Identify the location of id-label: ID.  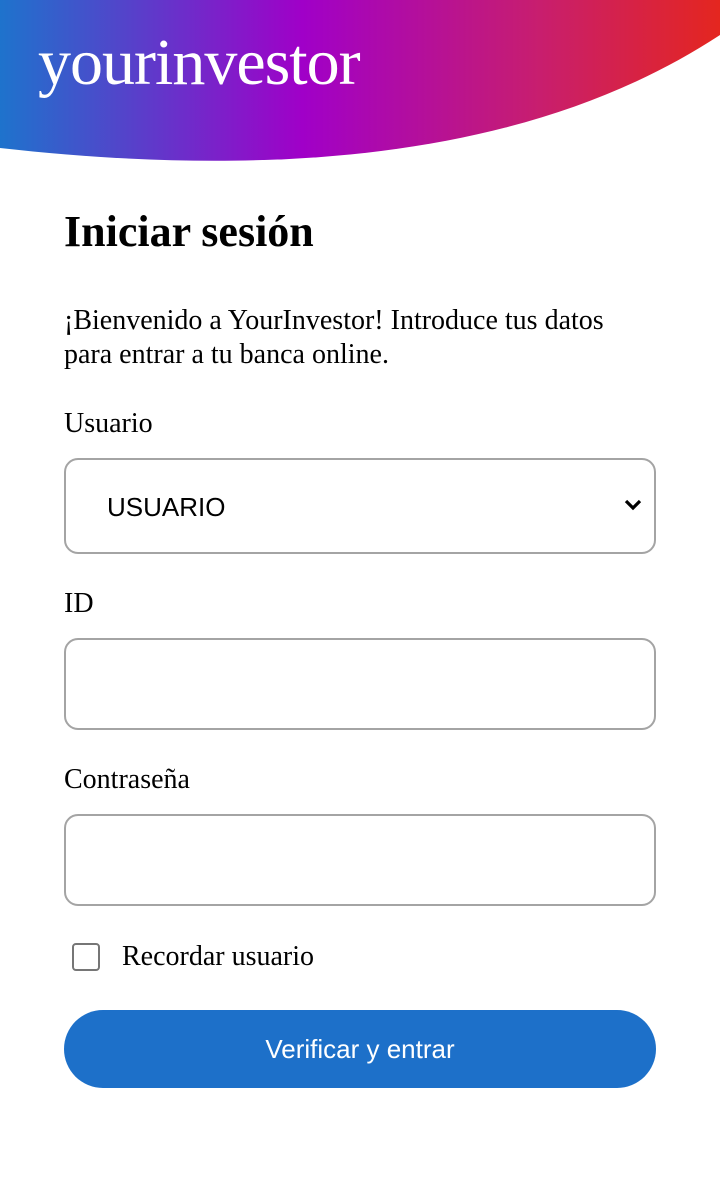
(79, 603).